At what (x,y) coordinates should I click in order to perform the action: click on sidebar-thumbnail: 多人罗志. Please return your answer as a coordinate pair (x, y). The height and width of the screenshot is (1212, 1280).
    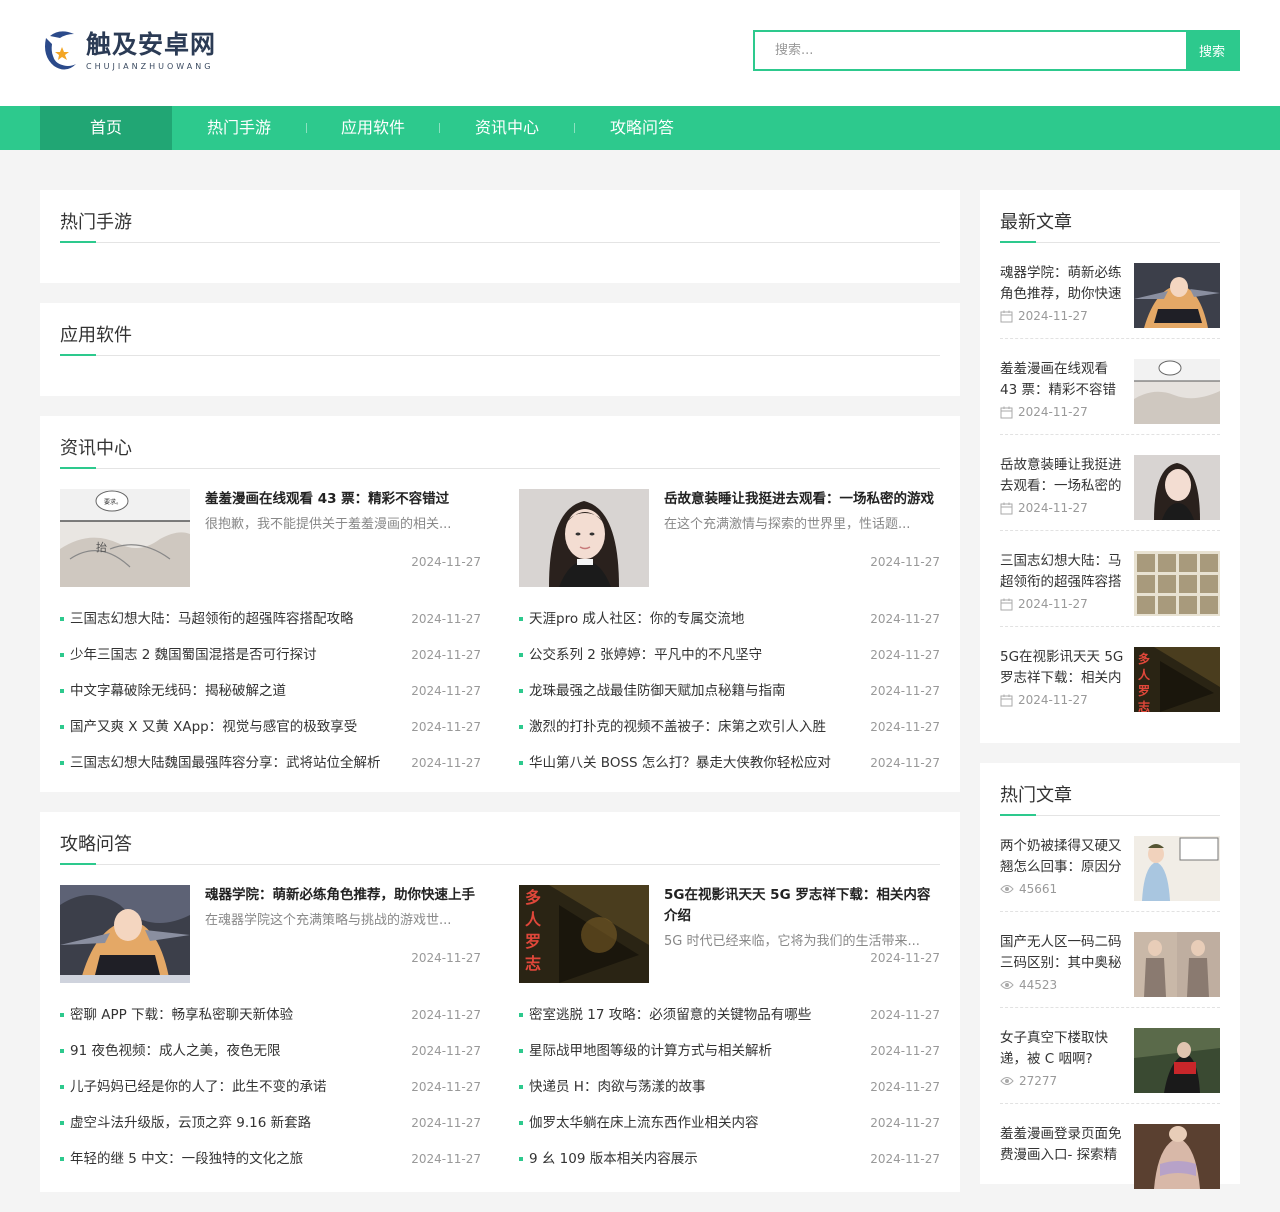
    Looking at the image, I should click on (1177, 679).